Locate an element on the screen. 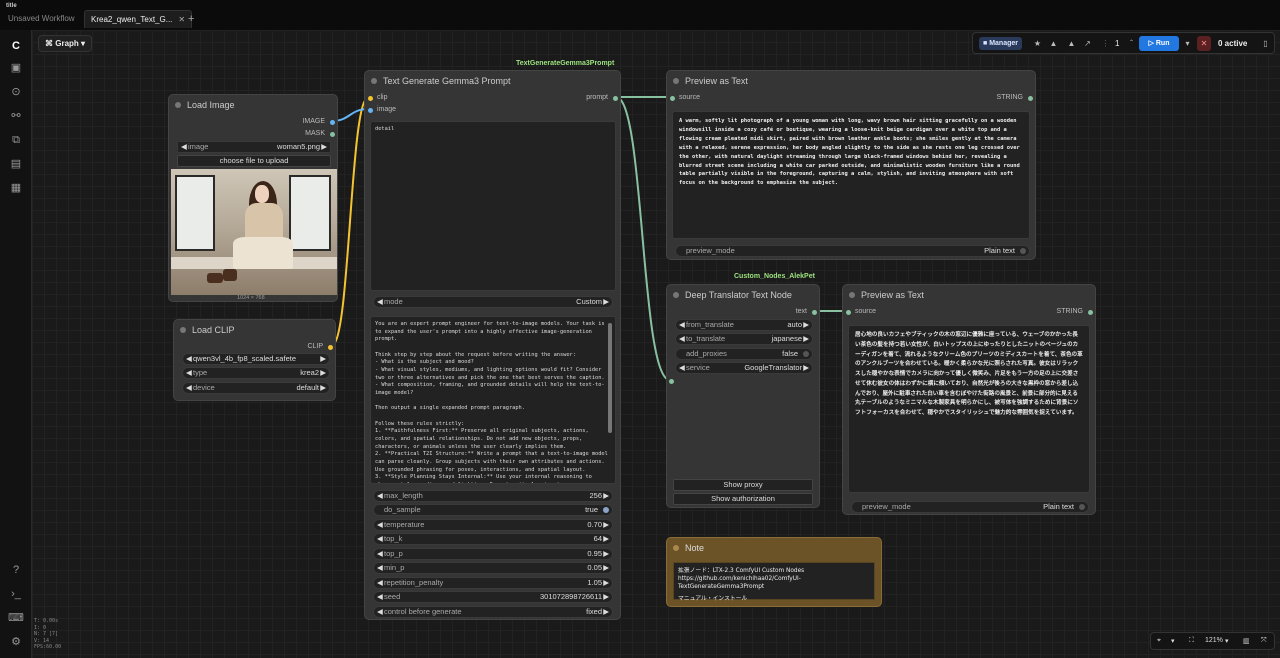 The height and width of the screenshot is (658, 1280). fit-view-icon: ⛶ is located at coordinates (1191, 641).